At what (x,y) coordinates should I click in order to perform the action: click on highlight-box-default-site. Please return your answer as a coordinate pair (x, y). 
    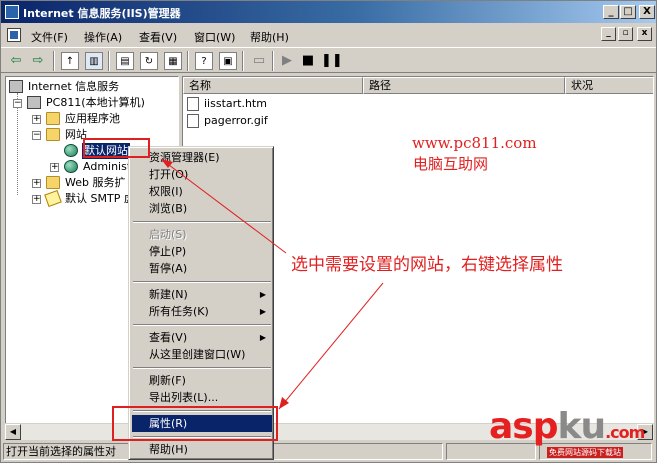
    Looking at the image, I should click on (116, 148).